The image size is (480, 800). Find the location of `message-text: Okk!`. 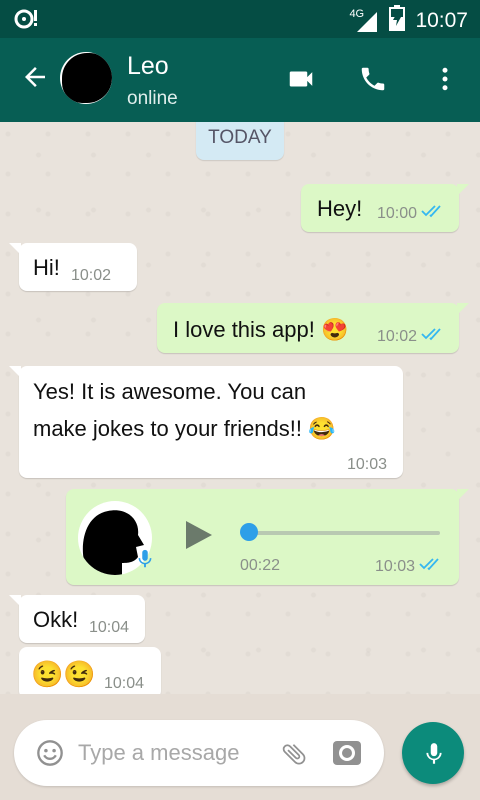

message-text: Okk! is located at coordinates (56, 619).